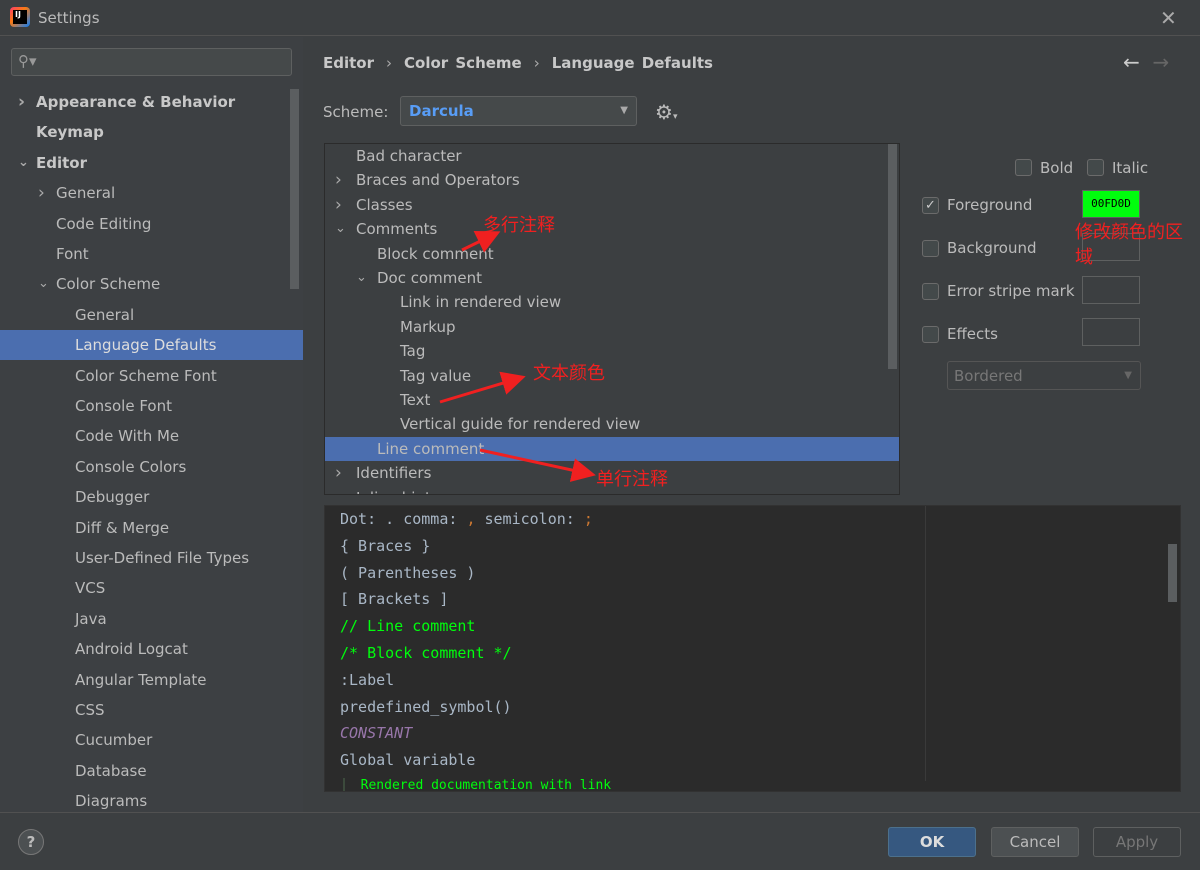 This screenshot has height=870, width=1200. Describe the element at coordinates (1129, 245) in the screenshot. I see `annotation-color-area: 修改颜色的区域` at that location.